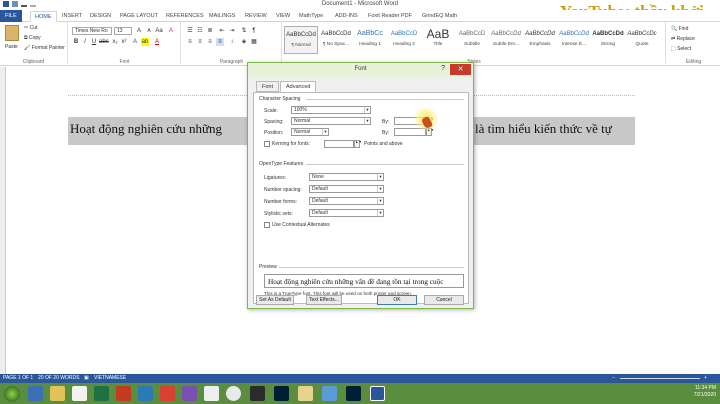  I want to click on style-normal: AaBbCcDd ¶ Normal, so click(301, 40).